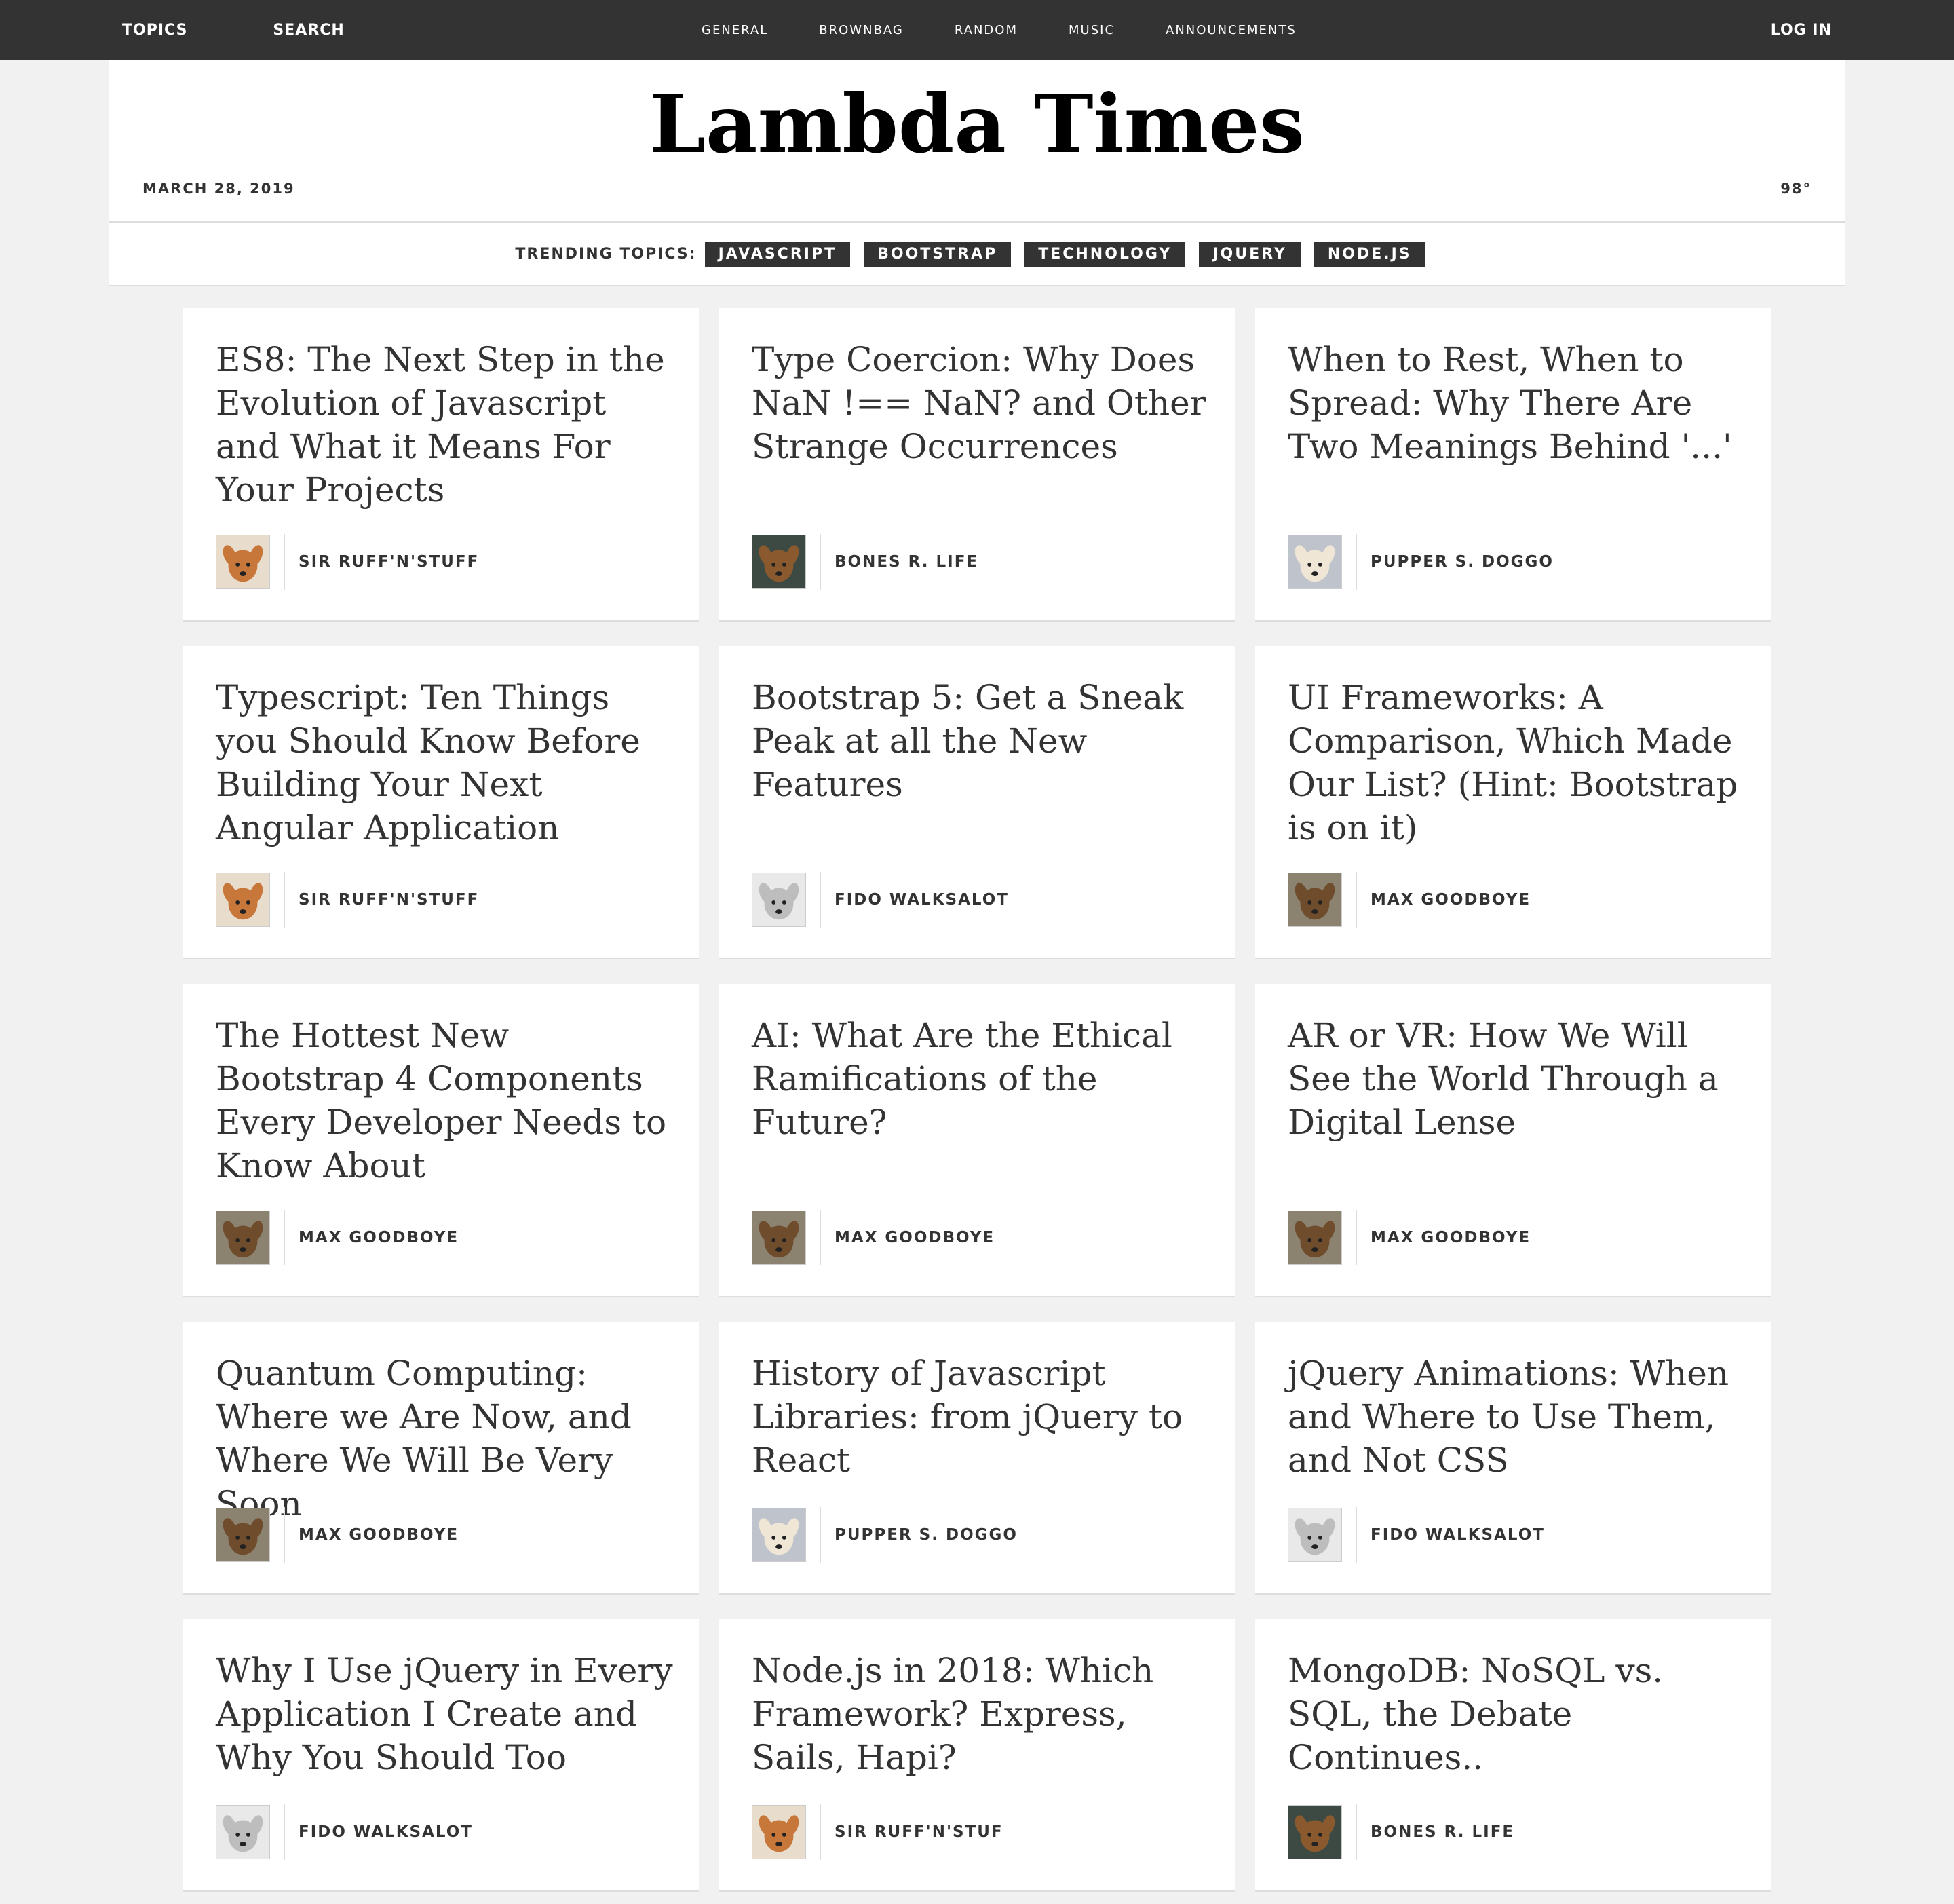 Image resolution: width=1954 pixels, height=1904 pixels. Describe the element at coordinates (1092, 30) in the screenshot. I see `nav-music: MUSIC` at that location.